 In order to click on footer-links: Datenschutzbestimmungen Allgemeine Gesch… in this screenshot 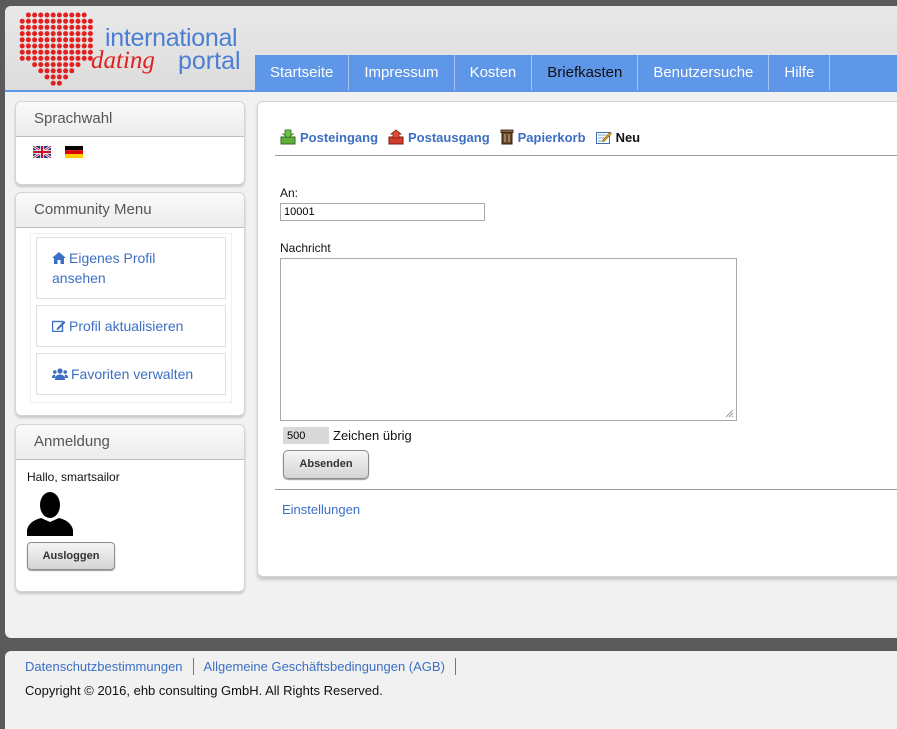, I will do `click(245, 666)`.